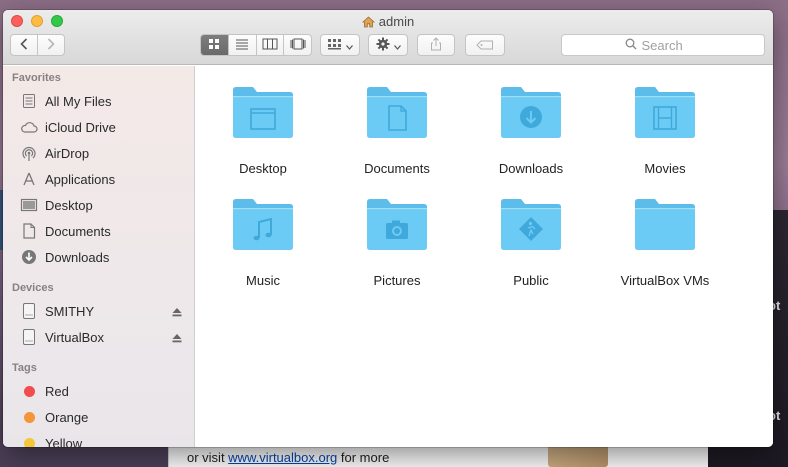 The image size is (788, 467). I want to click on action-button, so click(388, 45).